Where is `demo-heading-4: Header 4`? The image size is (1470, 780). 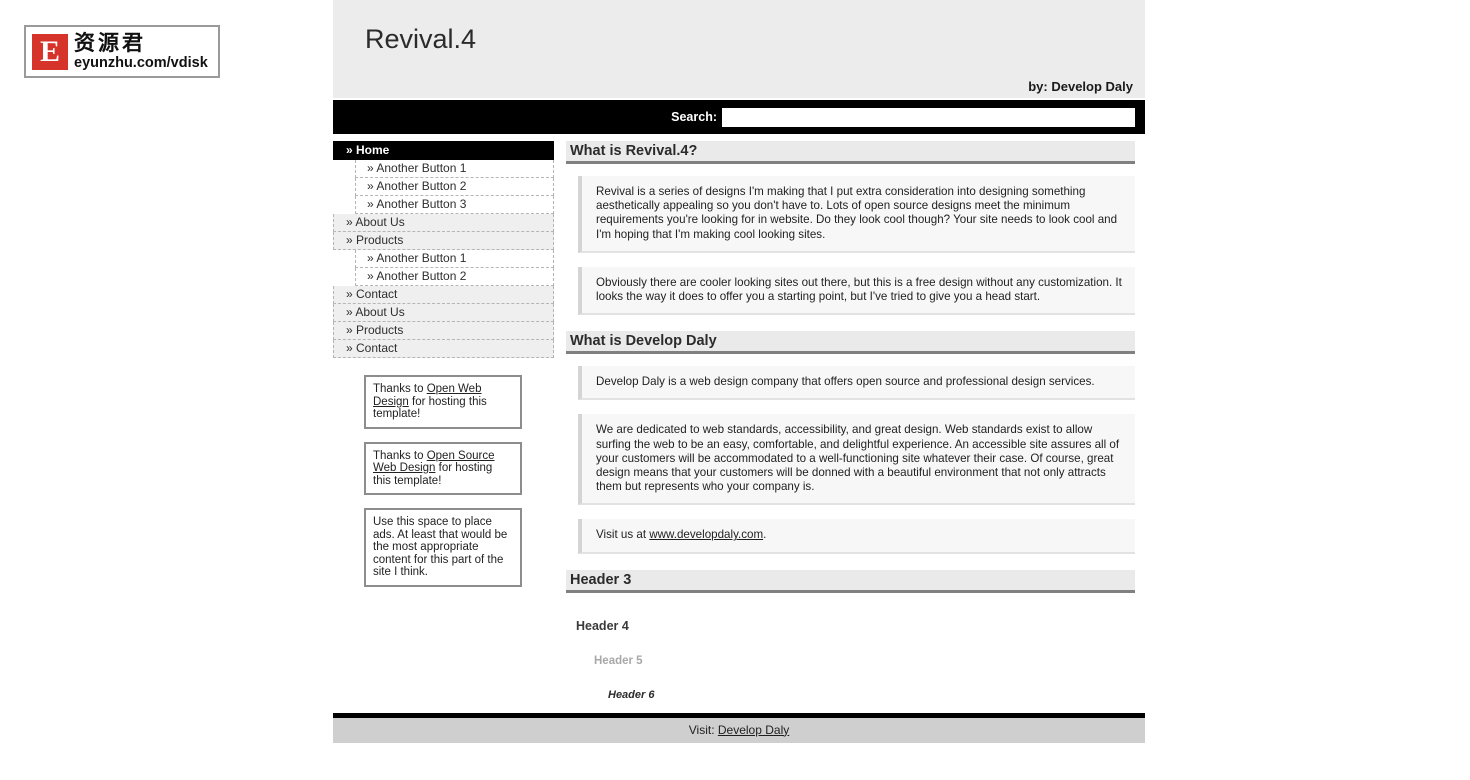
demo-heading-4: Header 4 is located at coordinates (602, 625).